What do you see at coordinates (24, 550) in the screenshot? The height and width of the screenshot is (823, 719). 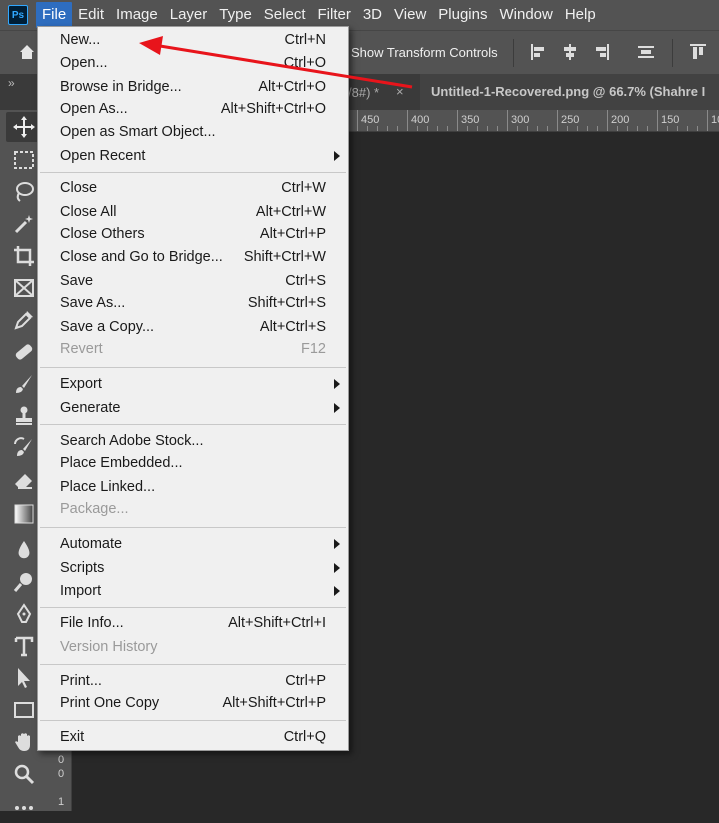 I see `blur-tool-icon` at bounding box center [24, 550].